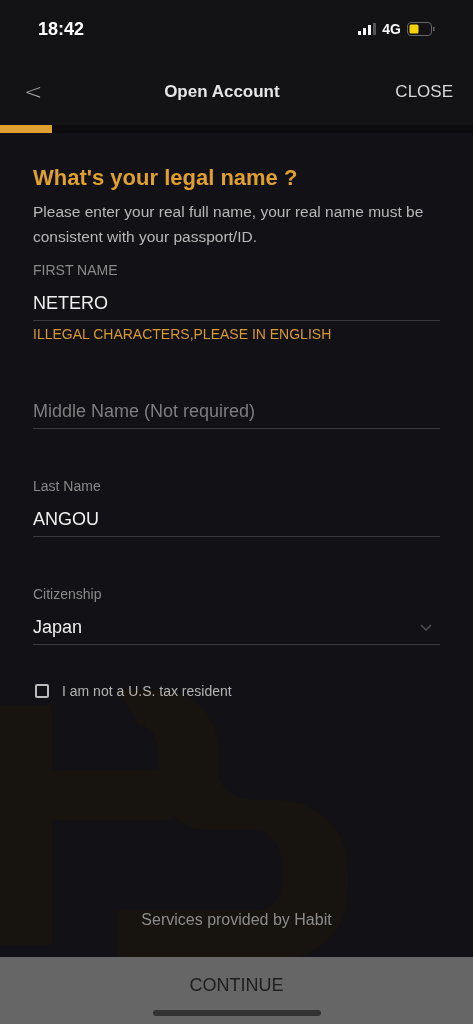  I want to click on text-field: Middle Name (Not required), so click(236, 411).